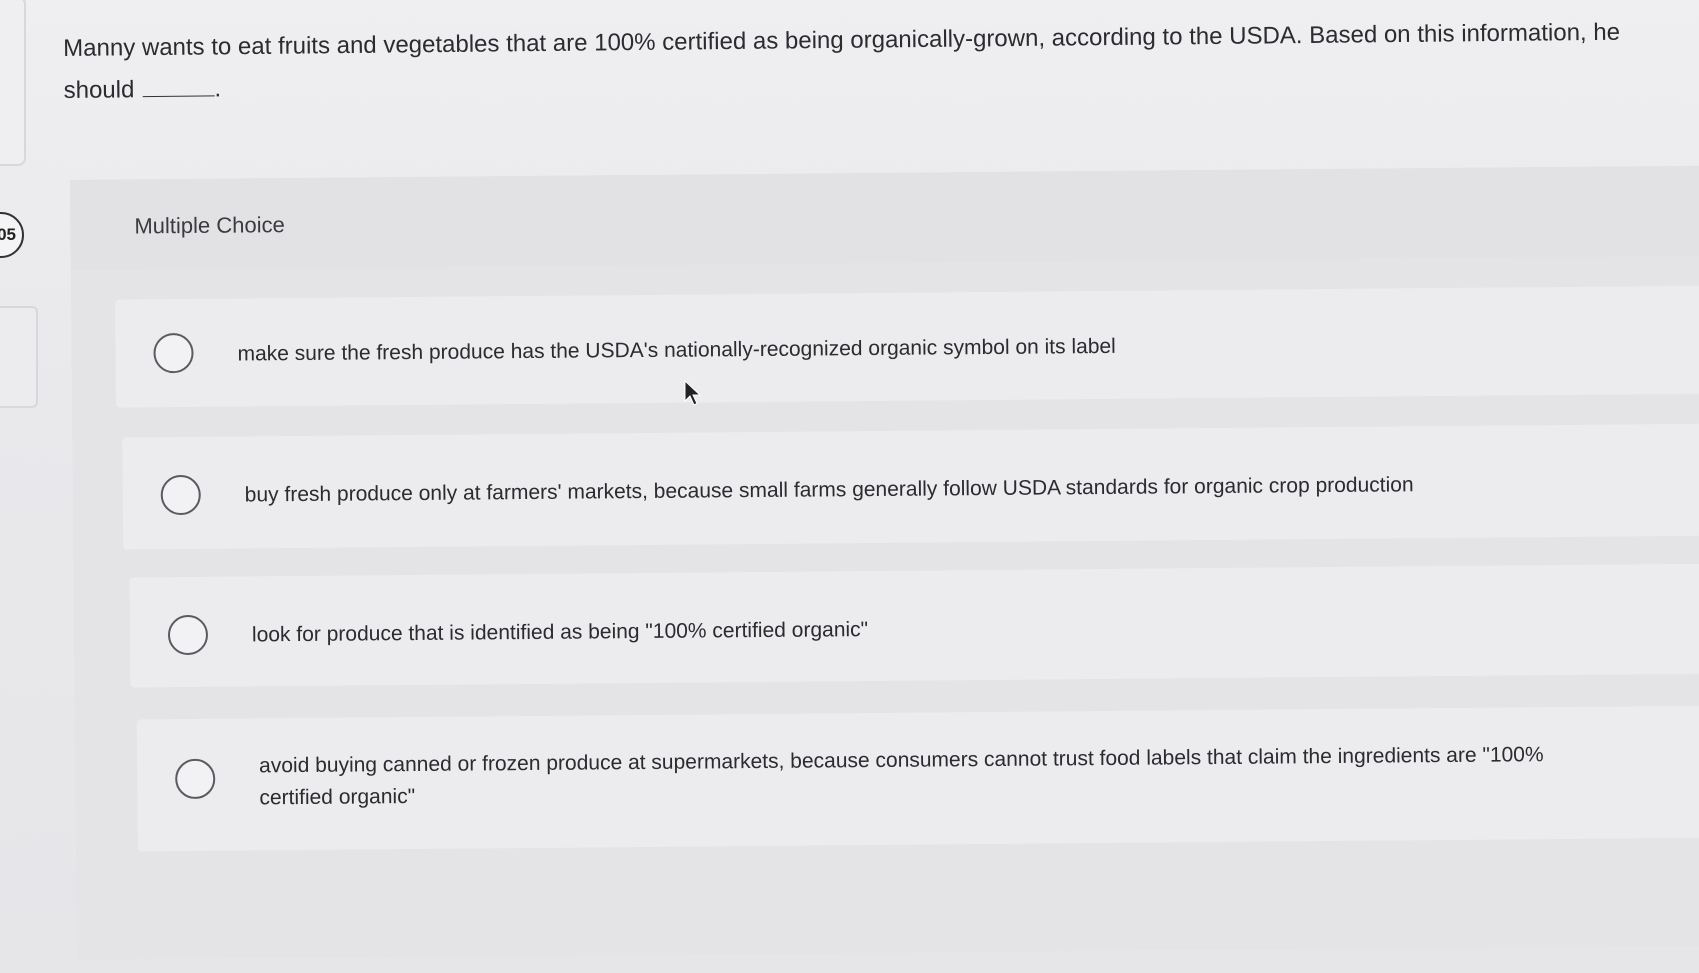 Image resolution: width=1699 pixels, height=973 pixels. I want to click on multiple-choice-label: Multiple Choice, so click(209, 225).